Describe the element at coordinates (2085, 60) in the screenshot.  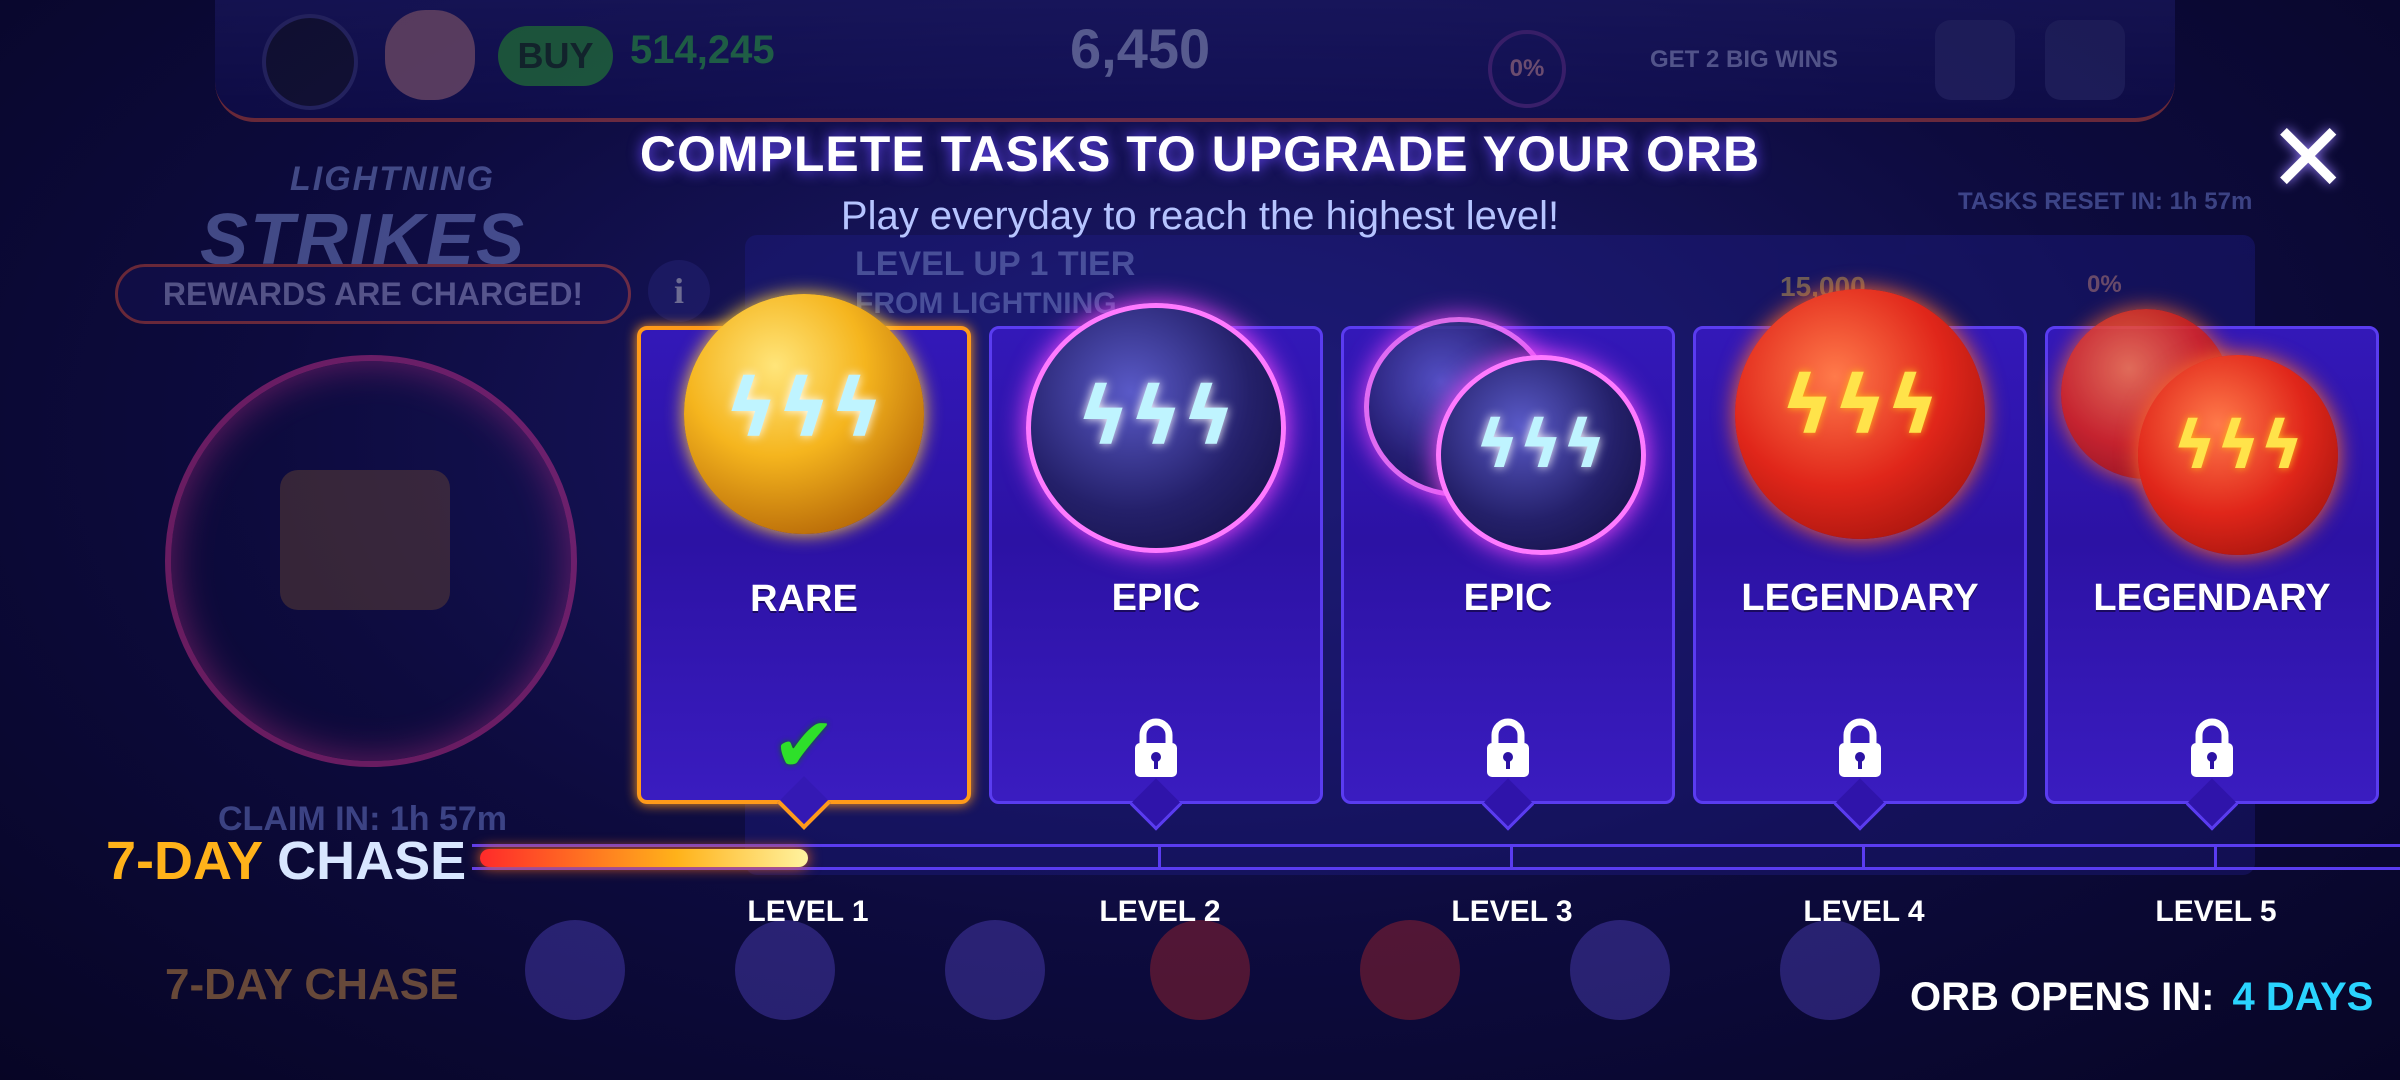
I see `mail-icon` at that location.